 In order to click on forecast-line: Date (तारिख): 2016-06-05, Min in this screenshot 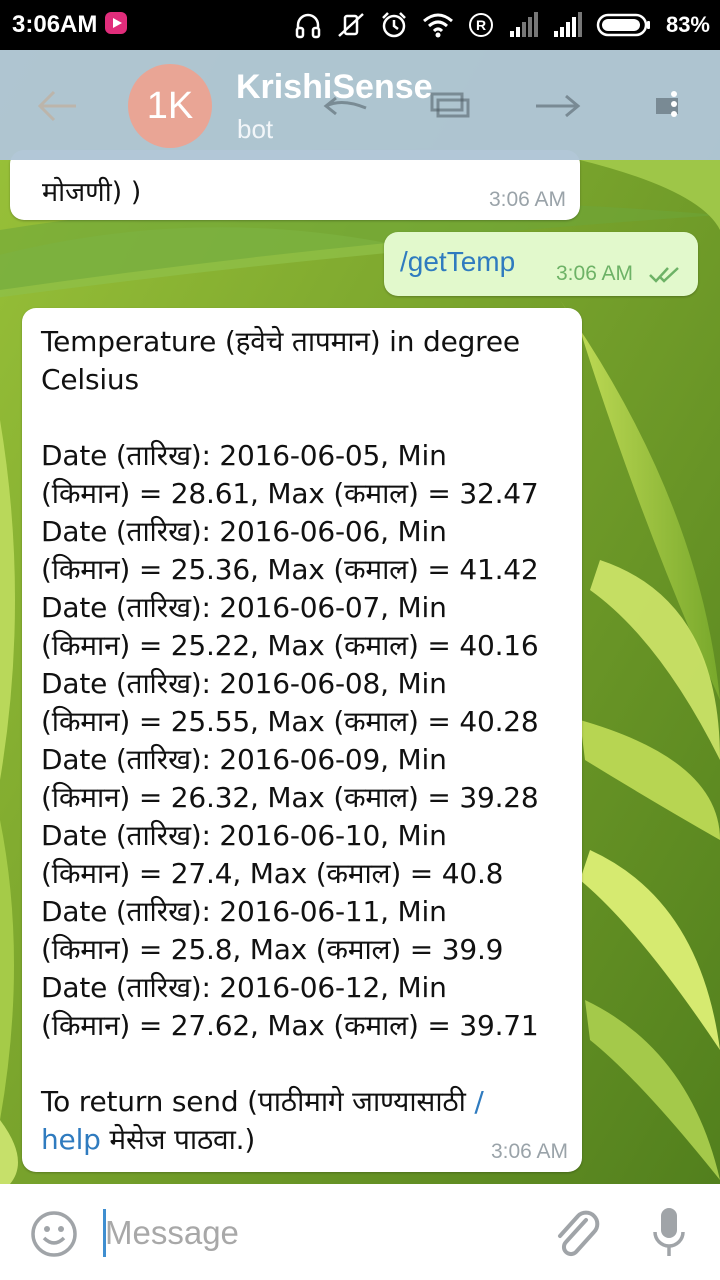, I will do `click(244, 455)`.